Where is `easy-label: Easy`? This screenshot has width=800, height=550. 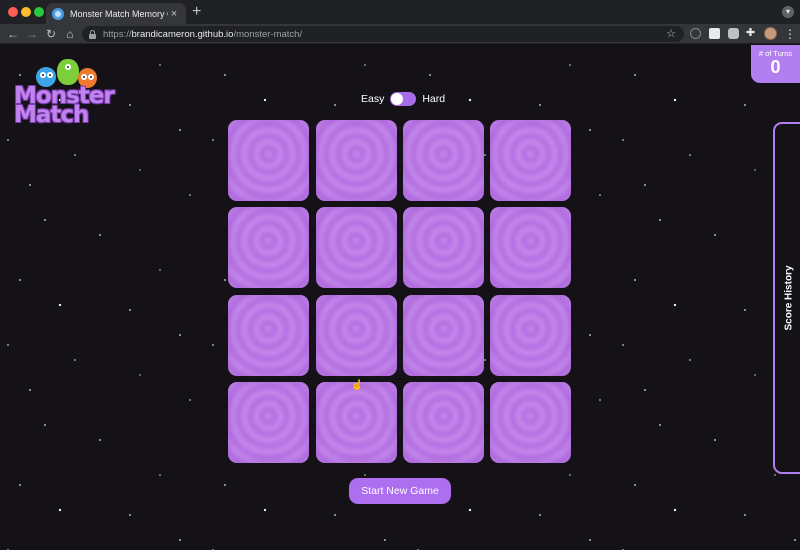
easy-label: Easy is located at coordinates (373, 99).